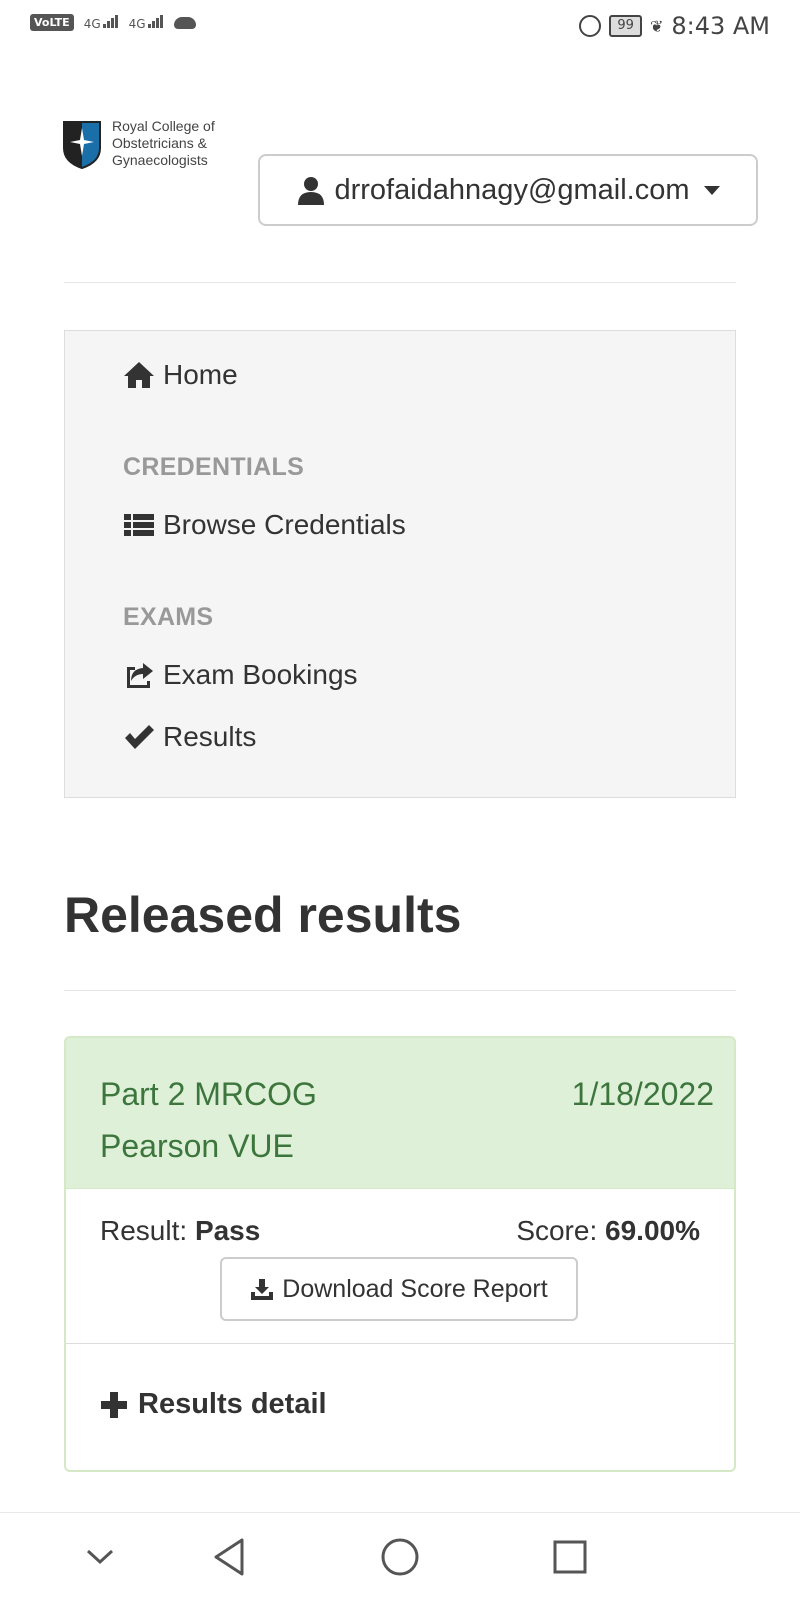 Image resolution: width=800 pixels, height=1601 pixels. Describe the element at coordinates (400, 1407) in the screenshot. I see `result-card-footer: Results detail` at that location.